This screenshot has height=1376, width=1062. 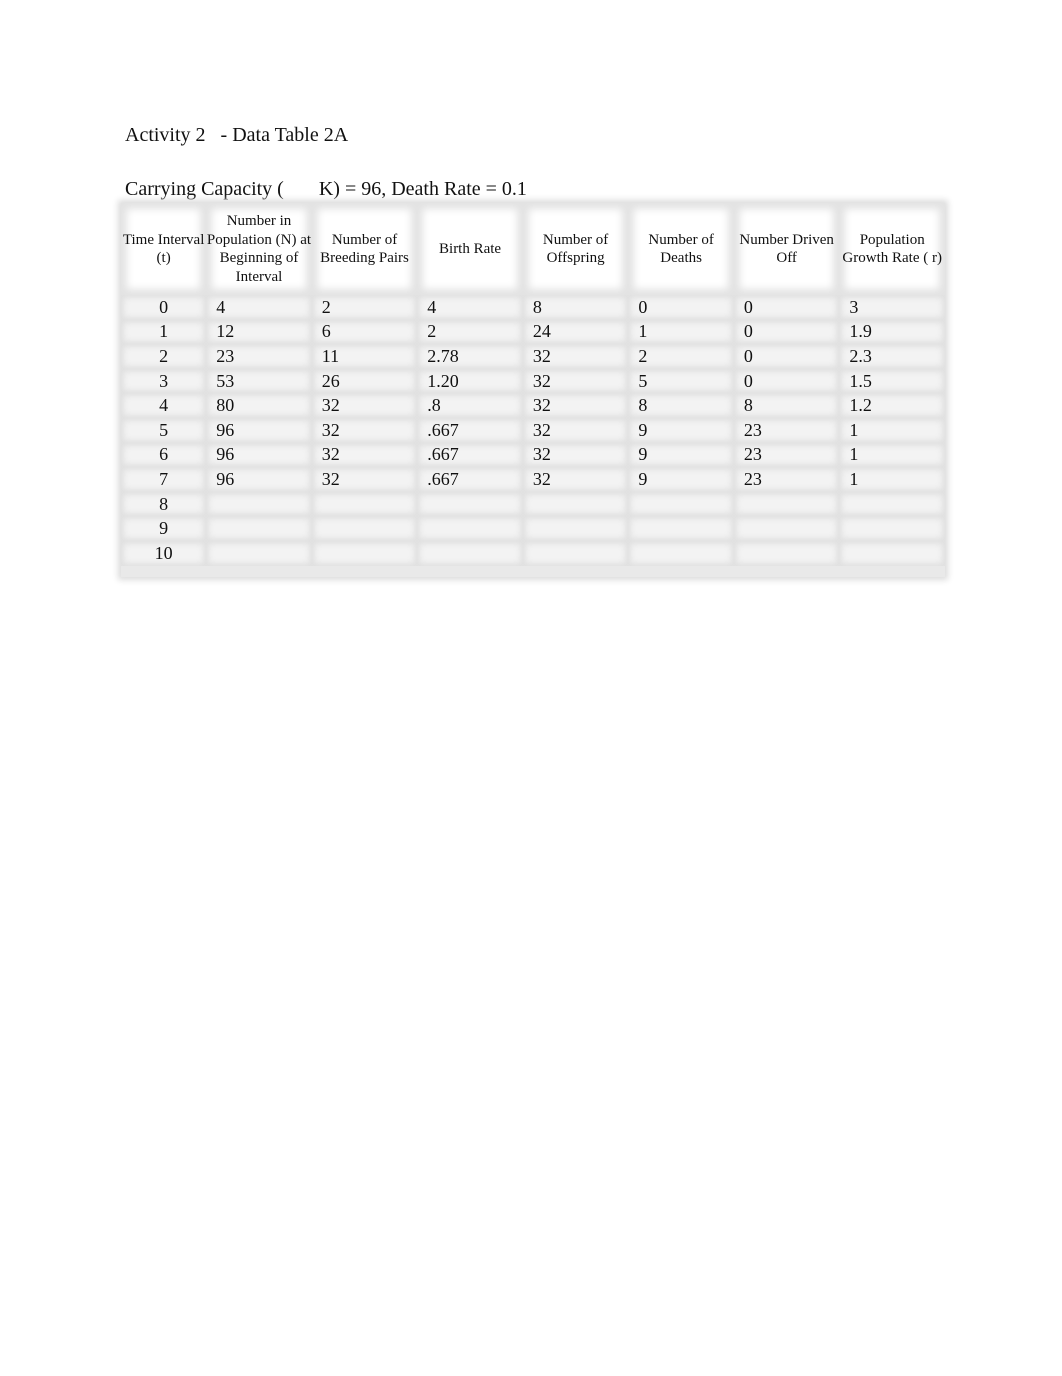 What do you see at coordinates (892, 381) in the screenshot?
I see `cell-growth-rate: 1.5` at bounding box center [892, 381].